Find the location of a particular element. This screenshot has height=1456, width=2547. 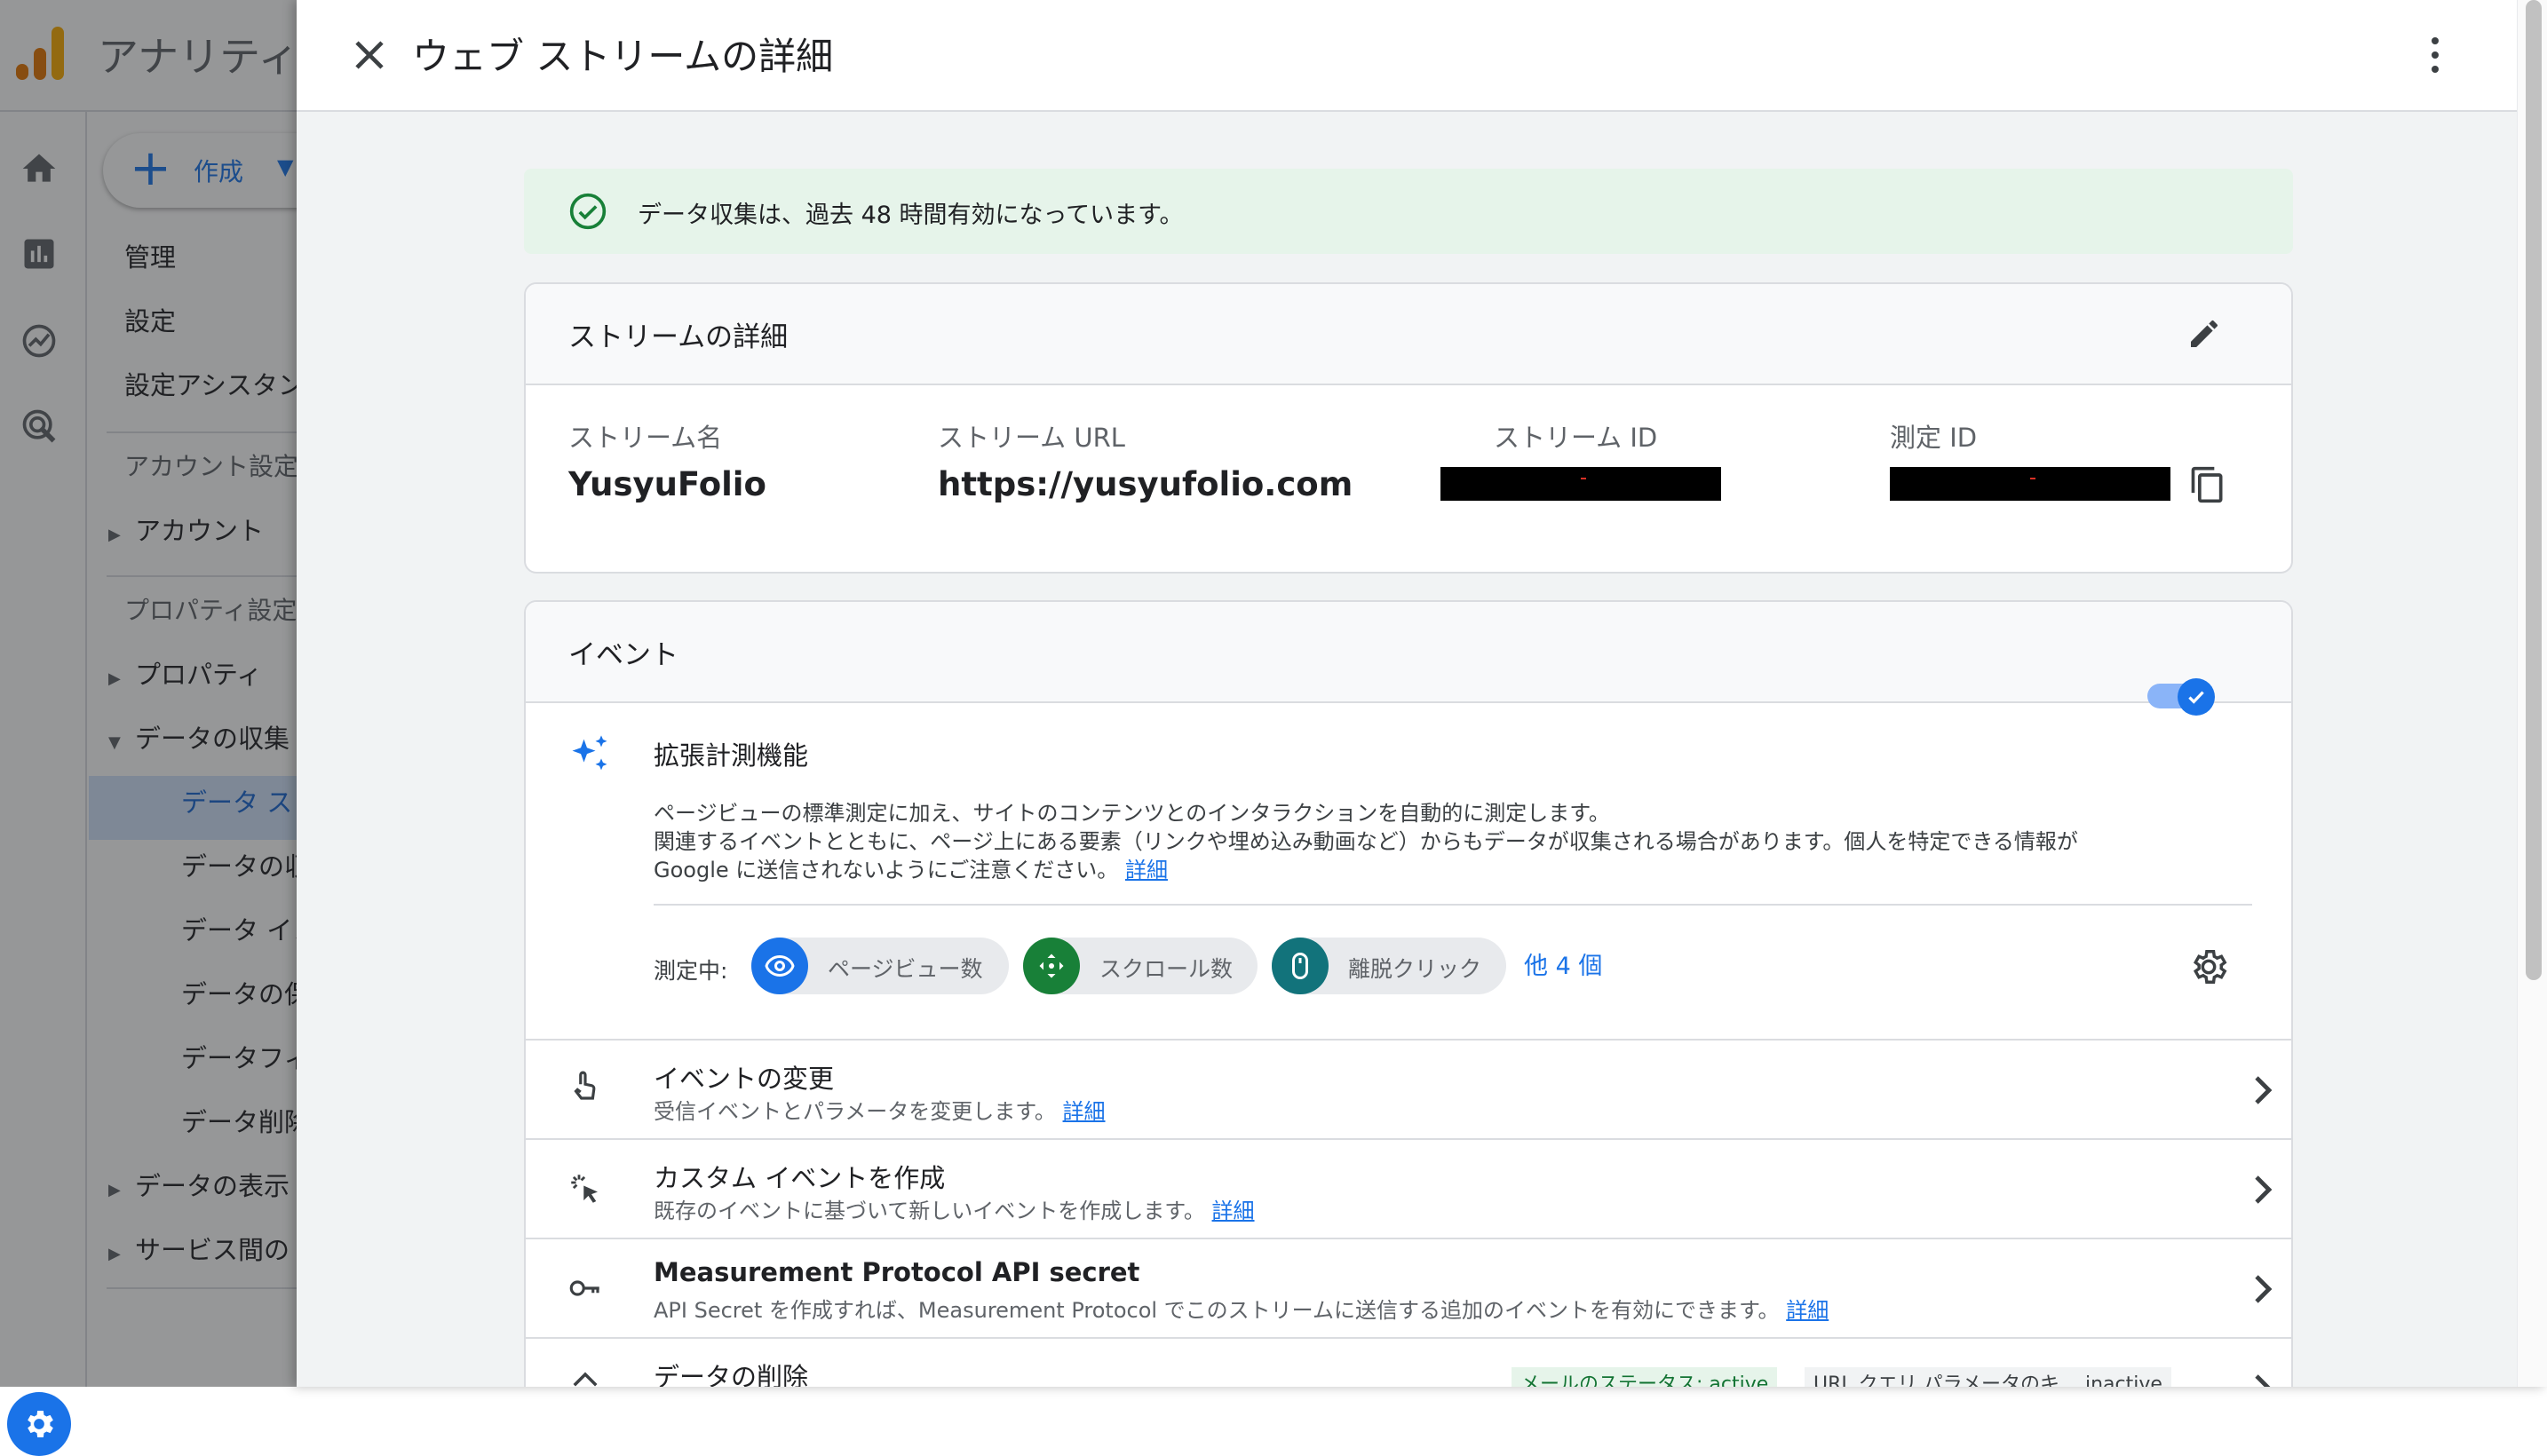

measurement-protocol-learn-more: 詳細 is located at coordinates (1807, 1310).